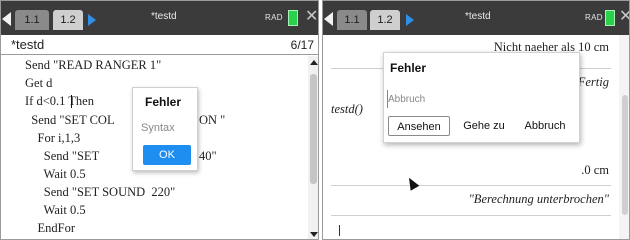  What do you see at coordinates (314, 234) in the screenshot?
I see `scroll-down-icon` at bounding box center [314, 234].